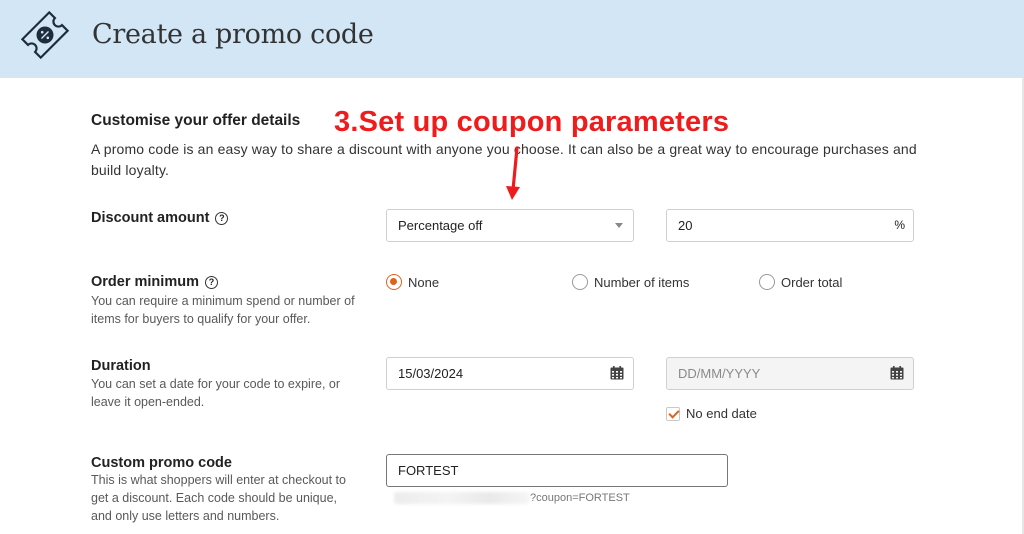  I want to click on chevron-down-icon, so click(619, 225).